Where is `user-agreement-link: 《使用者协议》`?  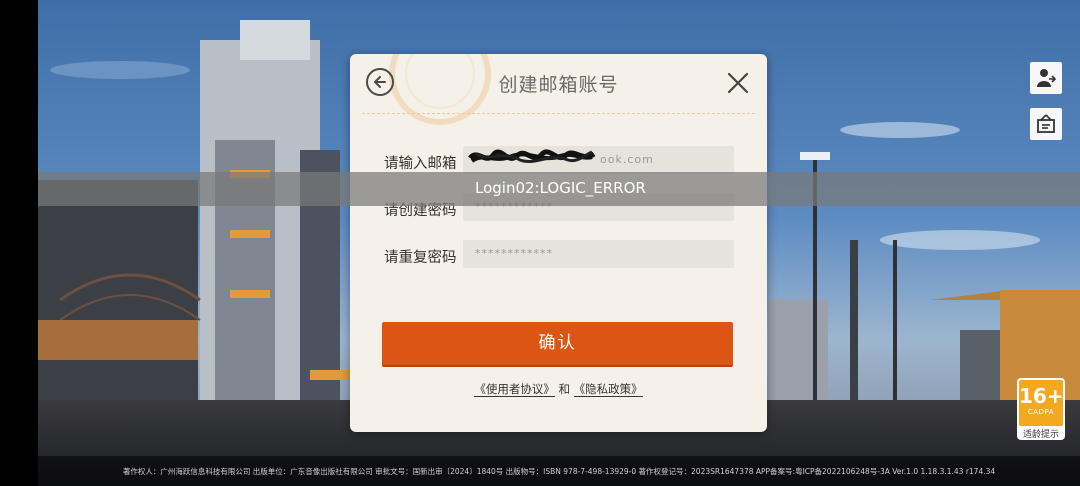
user-agreement-link: 《使用者协议》 is located at coordinates (514, 389).